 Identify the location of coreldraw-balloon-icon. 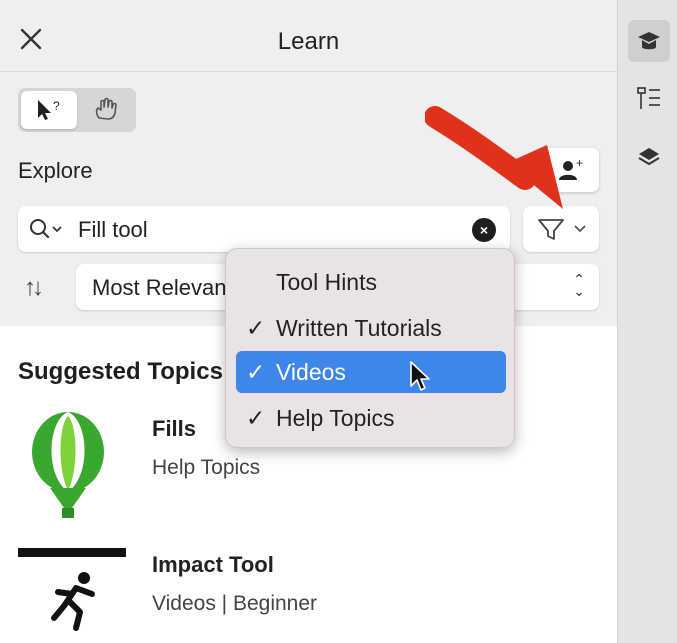
(68, 465).